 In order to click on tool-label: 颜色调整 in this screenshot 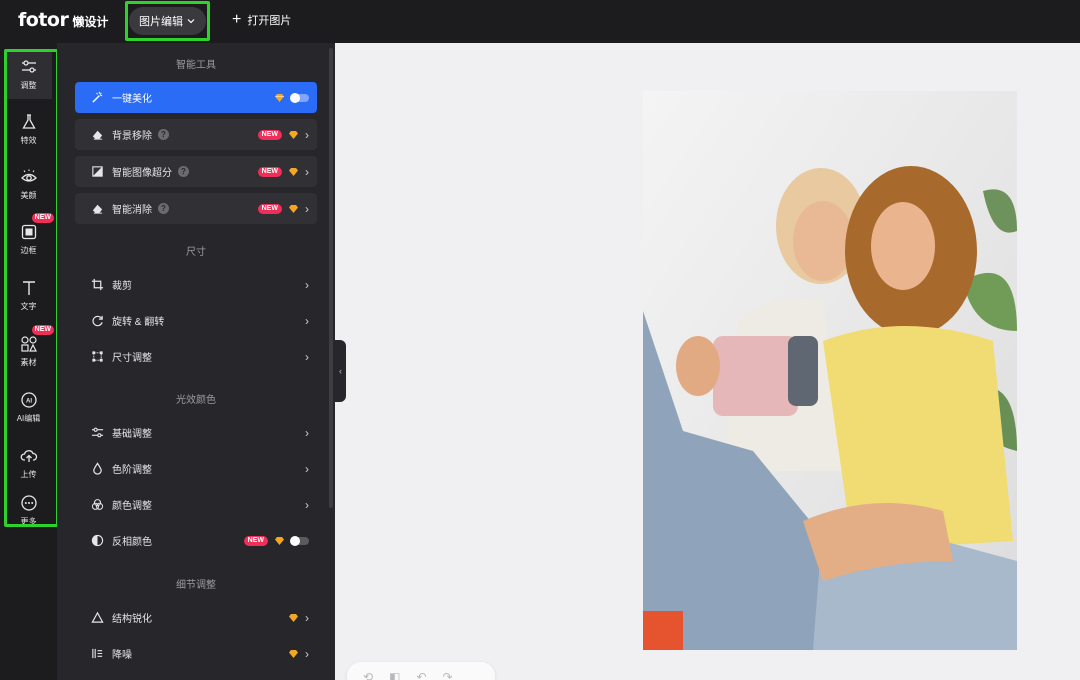, I will do `click(132, 506)`.